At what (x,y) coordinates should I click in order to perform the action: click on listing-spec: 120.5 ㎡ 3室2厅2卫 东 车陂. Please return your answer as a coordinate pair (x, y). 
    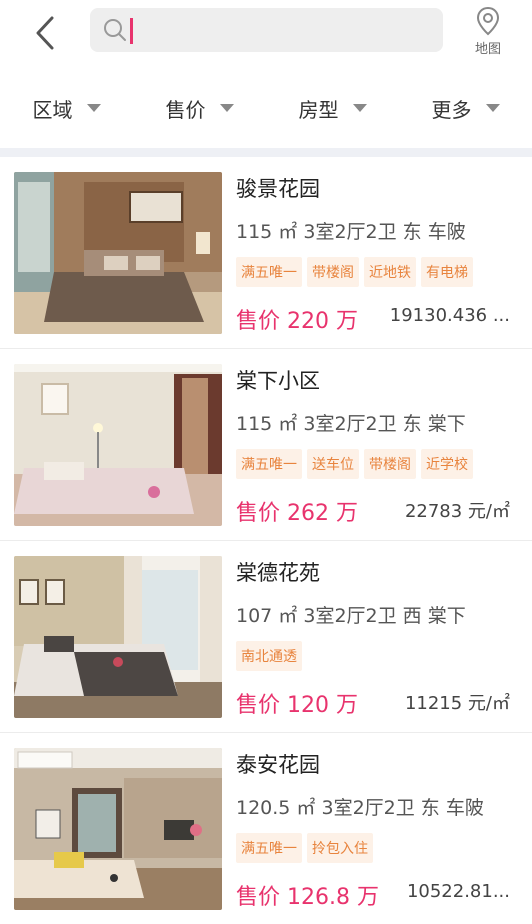
    Looking at the image, I should click on (360, 806).